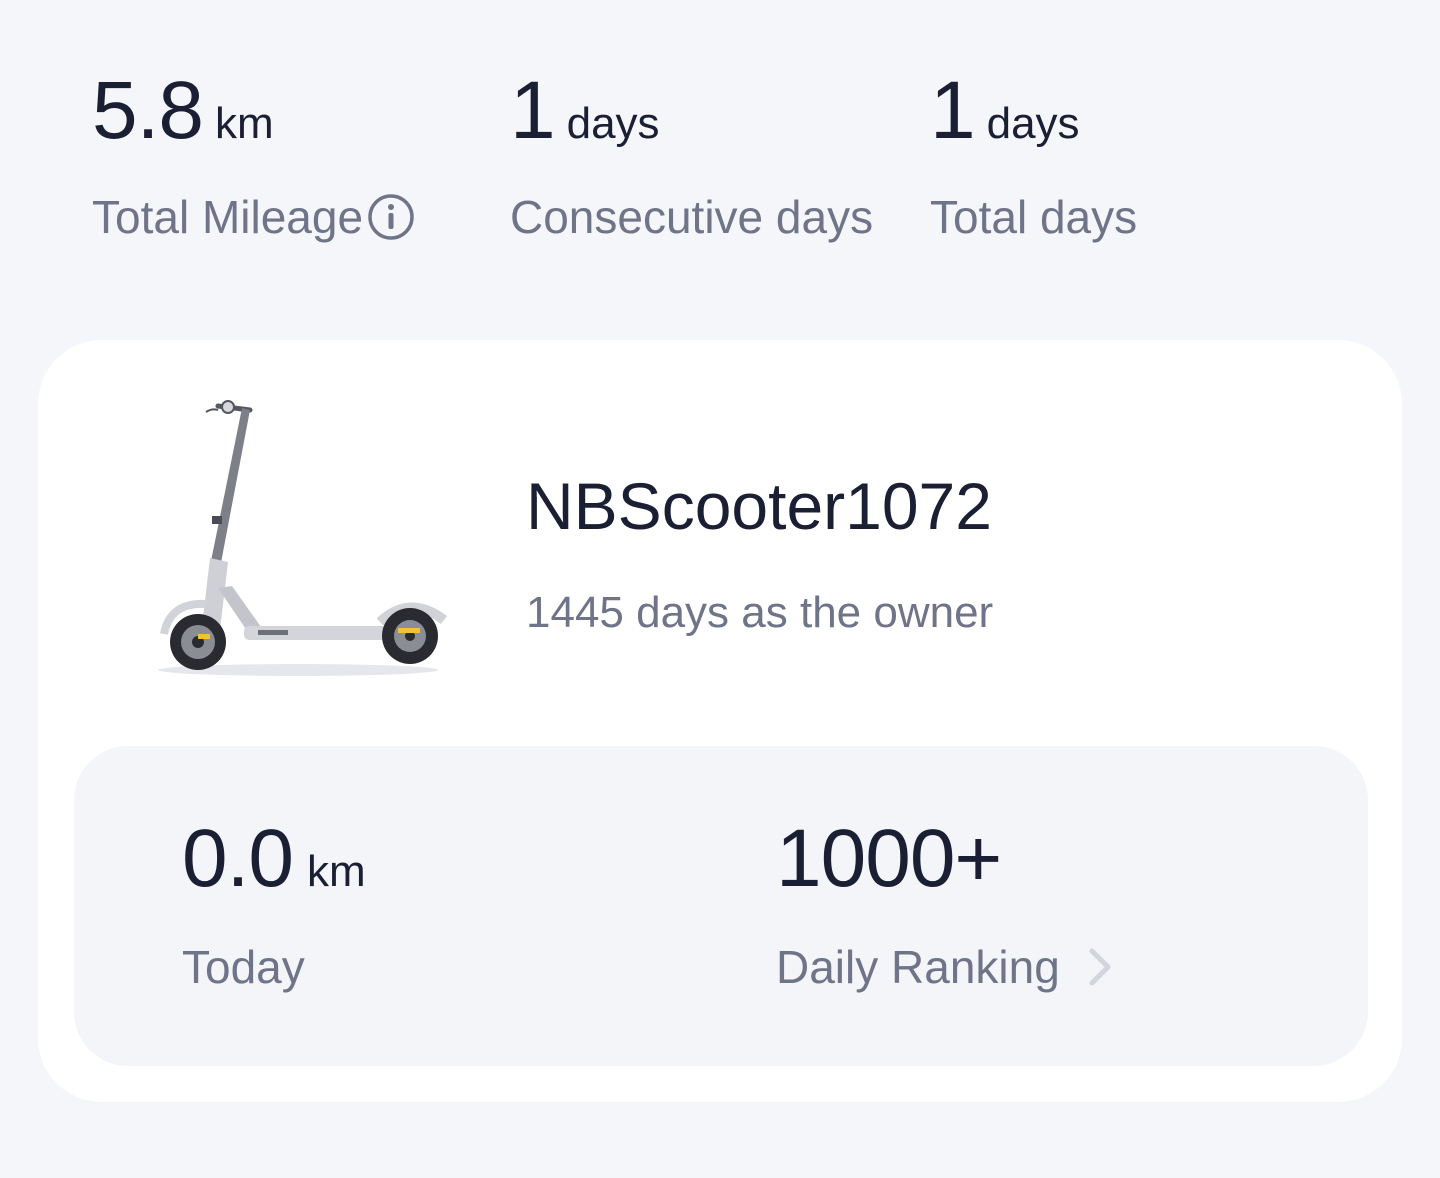 Image resolution: width=1440 pixels, height=1178 pixels. I want to click on total-mileage-value-line: 5.8 km, so click(253, 111).